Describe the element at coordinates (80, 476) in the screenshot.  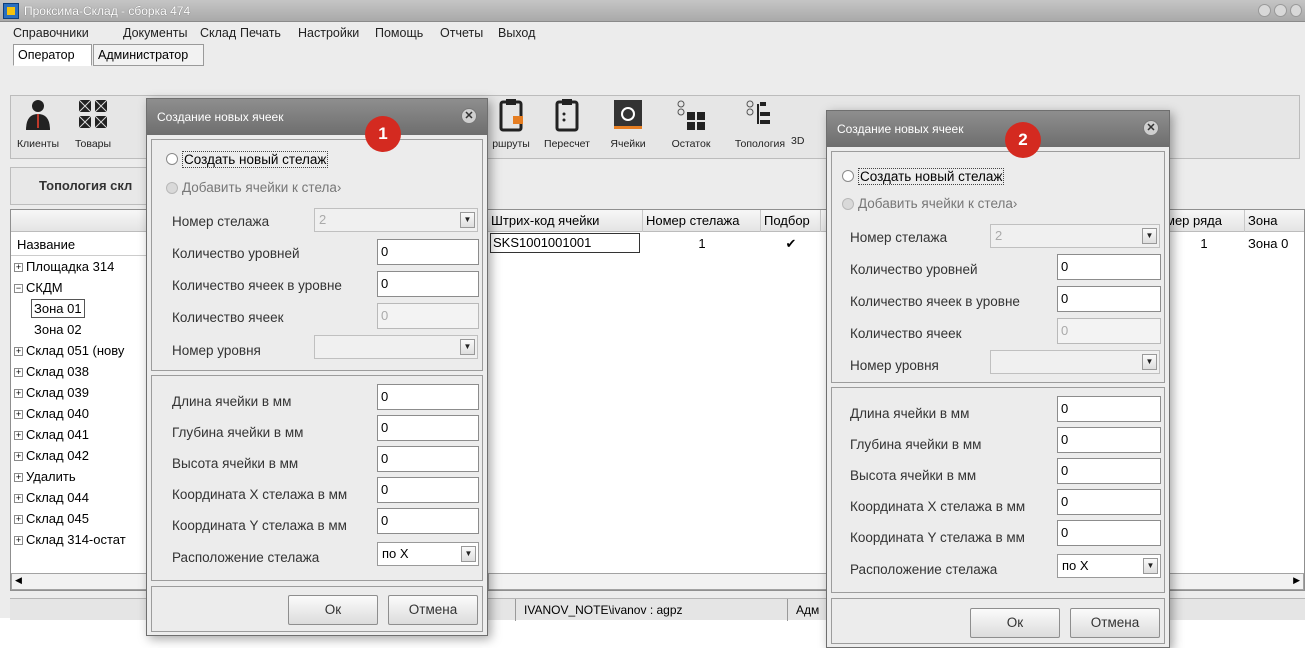
I see `tree-item: + Удалить` at that location.